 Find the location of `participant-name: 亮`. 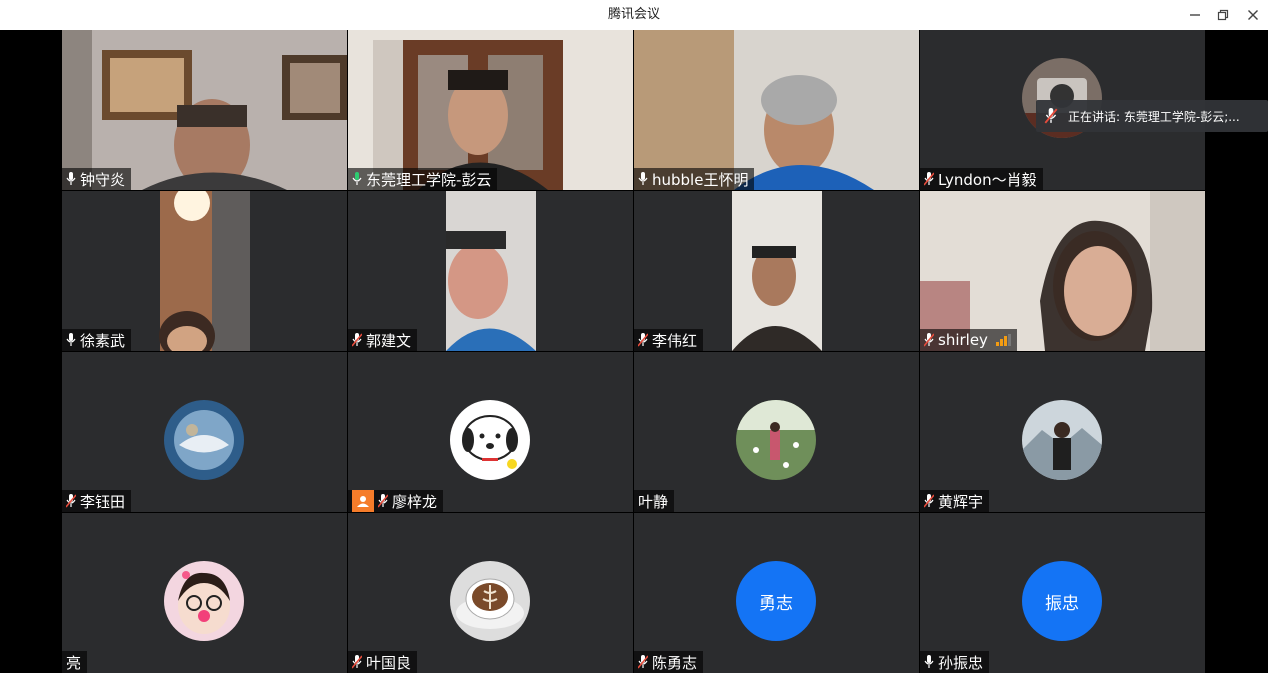

participant-name: 亮 is located at coordinates (74, 662).